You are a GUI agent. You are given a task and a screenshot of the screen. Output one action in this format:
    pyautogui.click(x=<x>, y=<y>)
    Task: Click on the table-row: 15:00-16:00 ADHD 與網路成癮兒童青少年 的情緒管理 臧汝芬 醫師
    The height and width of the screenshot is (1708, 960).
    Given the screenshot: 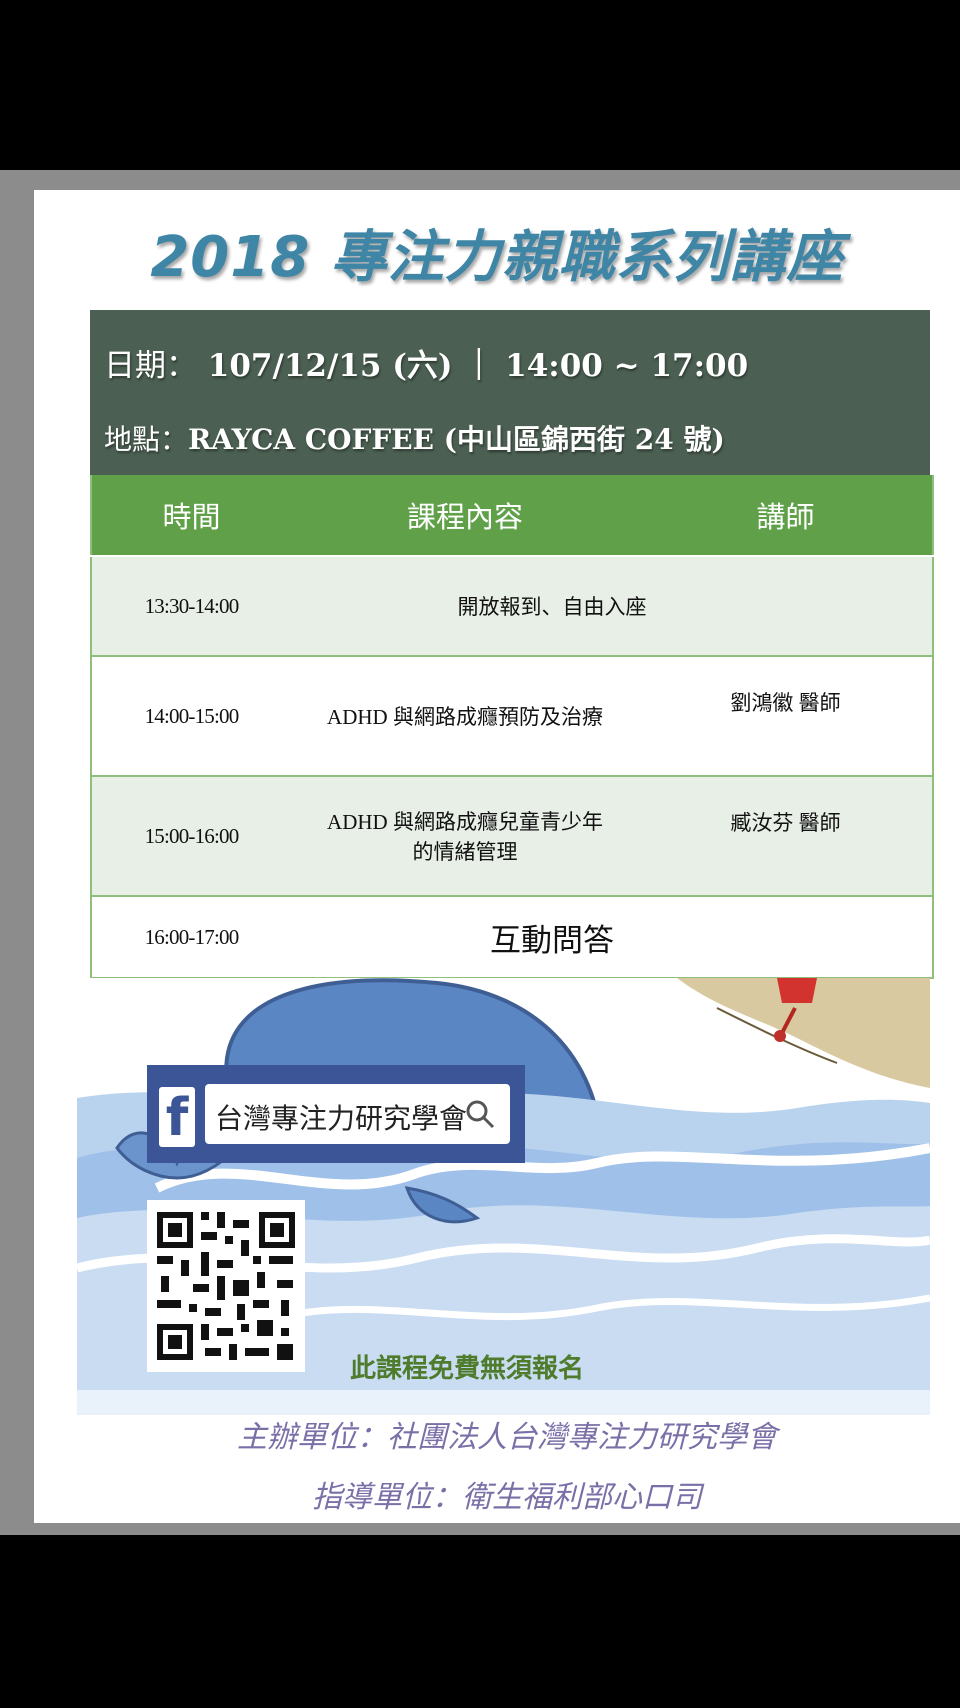 What is the action you would take?
    pyautogui.click(x=512, y=835)
    